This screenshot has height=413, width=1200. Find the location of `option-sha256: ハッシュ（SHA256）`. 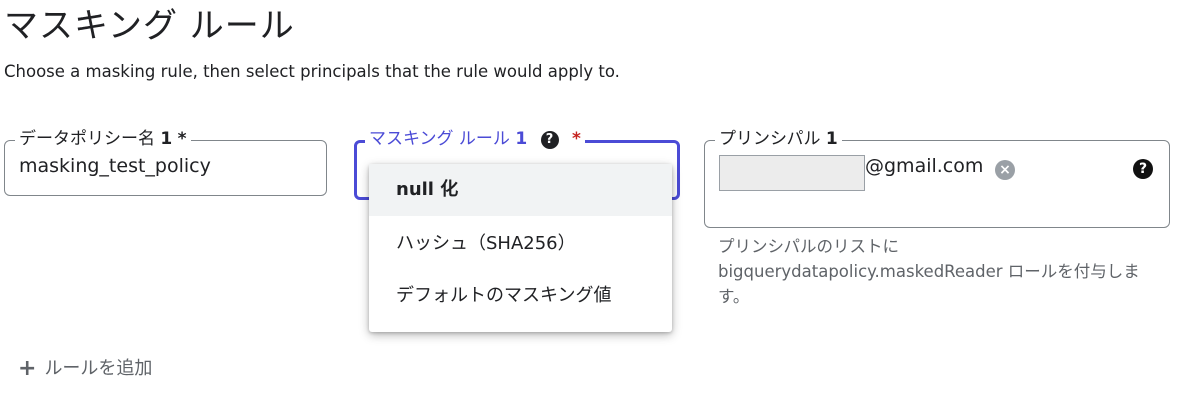

option-sha256: ハッシュ（SHA256） is located at coordinates (520, 244).